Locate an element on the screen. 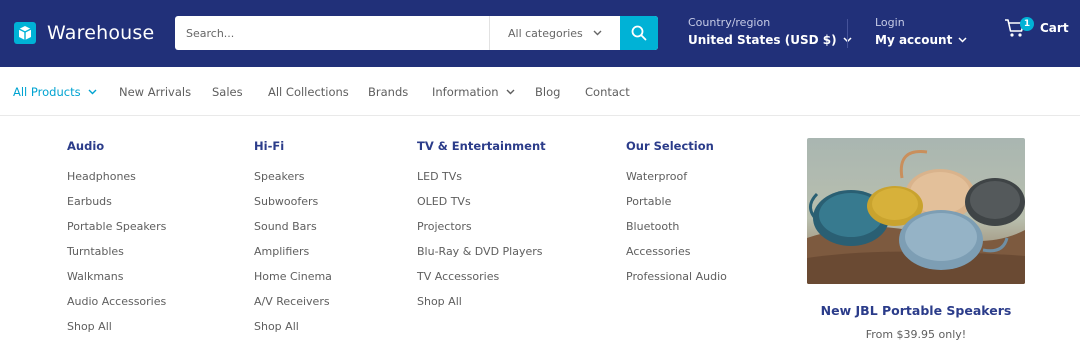 The height and width of the screenshot is (360, 1080). menu-link: Blu-Ray & DVD Players is located at coordinates (481, 257).